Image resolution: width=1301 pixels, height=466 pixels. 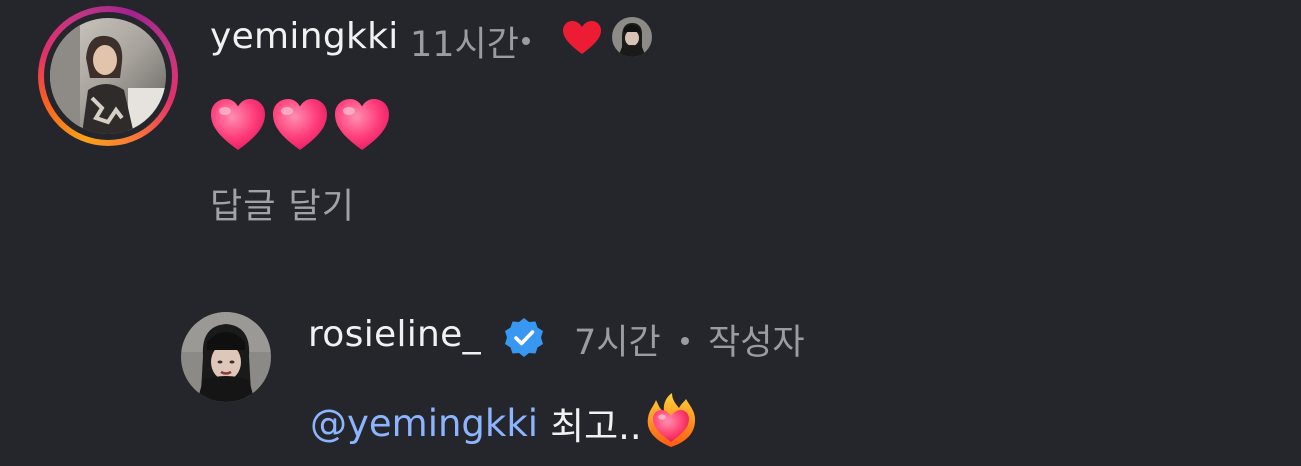 What do you see at coordinates (424, 423) in the screenshot?
I see `mention-link: @yemingkki` at bounding box center [424, 423].